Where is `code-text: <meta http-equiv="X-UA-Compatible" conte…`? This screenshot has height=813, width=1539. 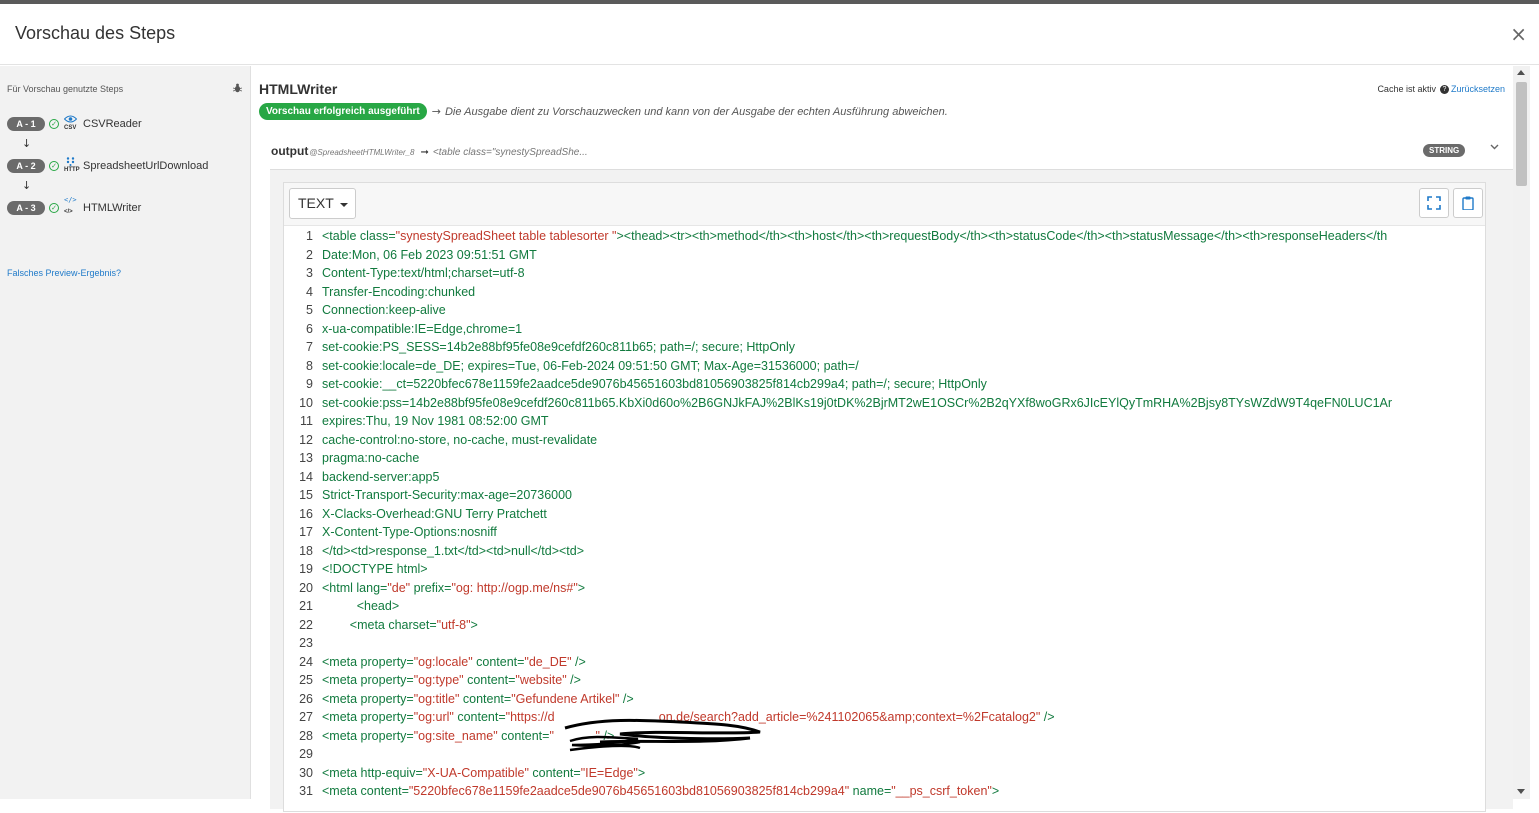
code-text: <meta http-equiv="X-UA-Compatible" conte… is located at coordinates (484, 772).